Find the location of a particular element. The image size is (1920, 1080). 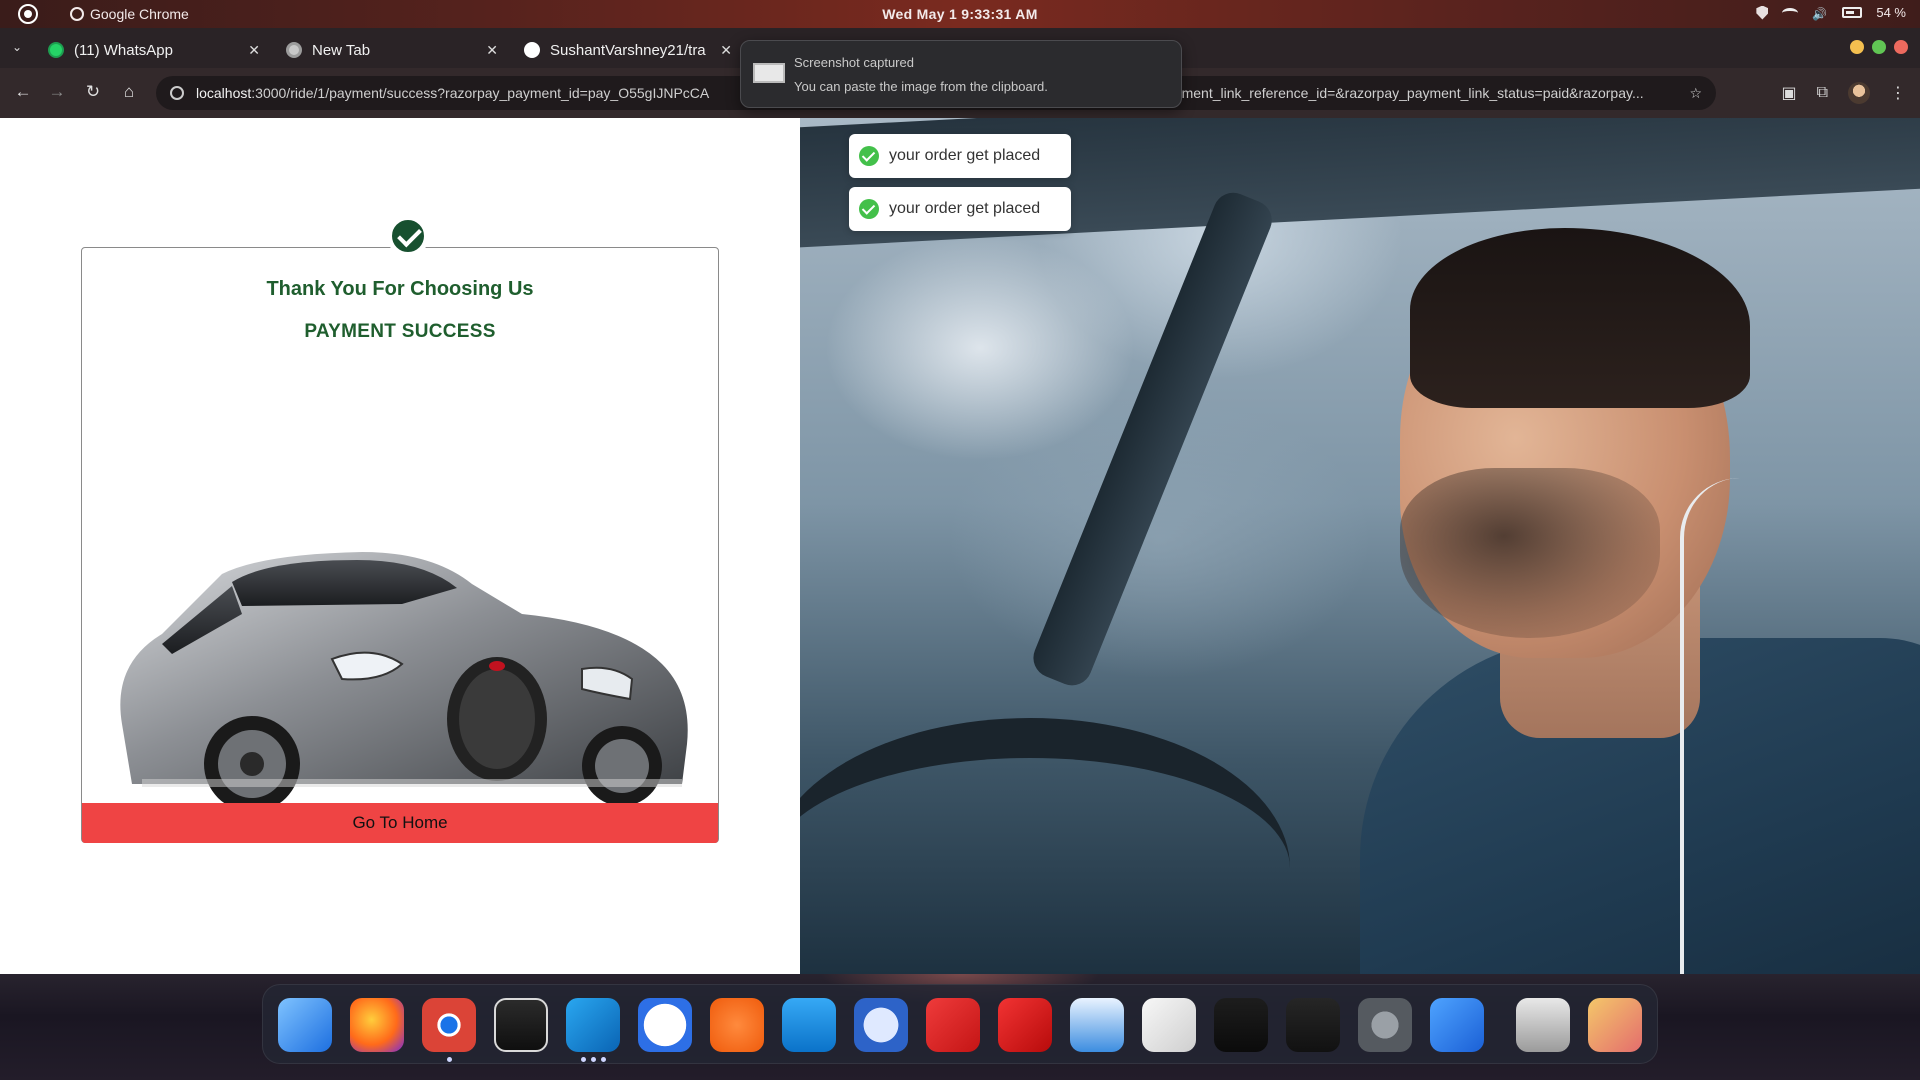

back-icon: ← is located at coordinates (23, 93).